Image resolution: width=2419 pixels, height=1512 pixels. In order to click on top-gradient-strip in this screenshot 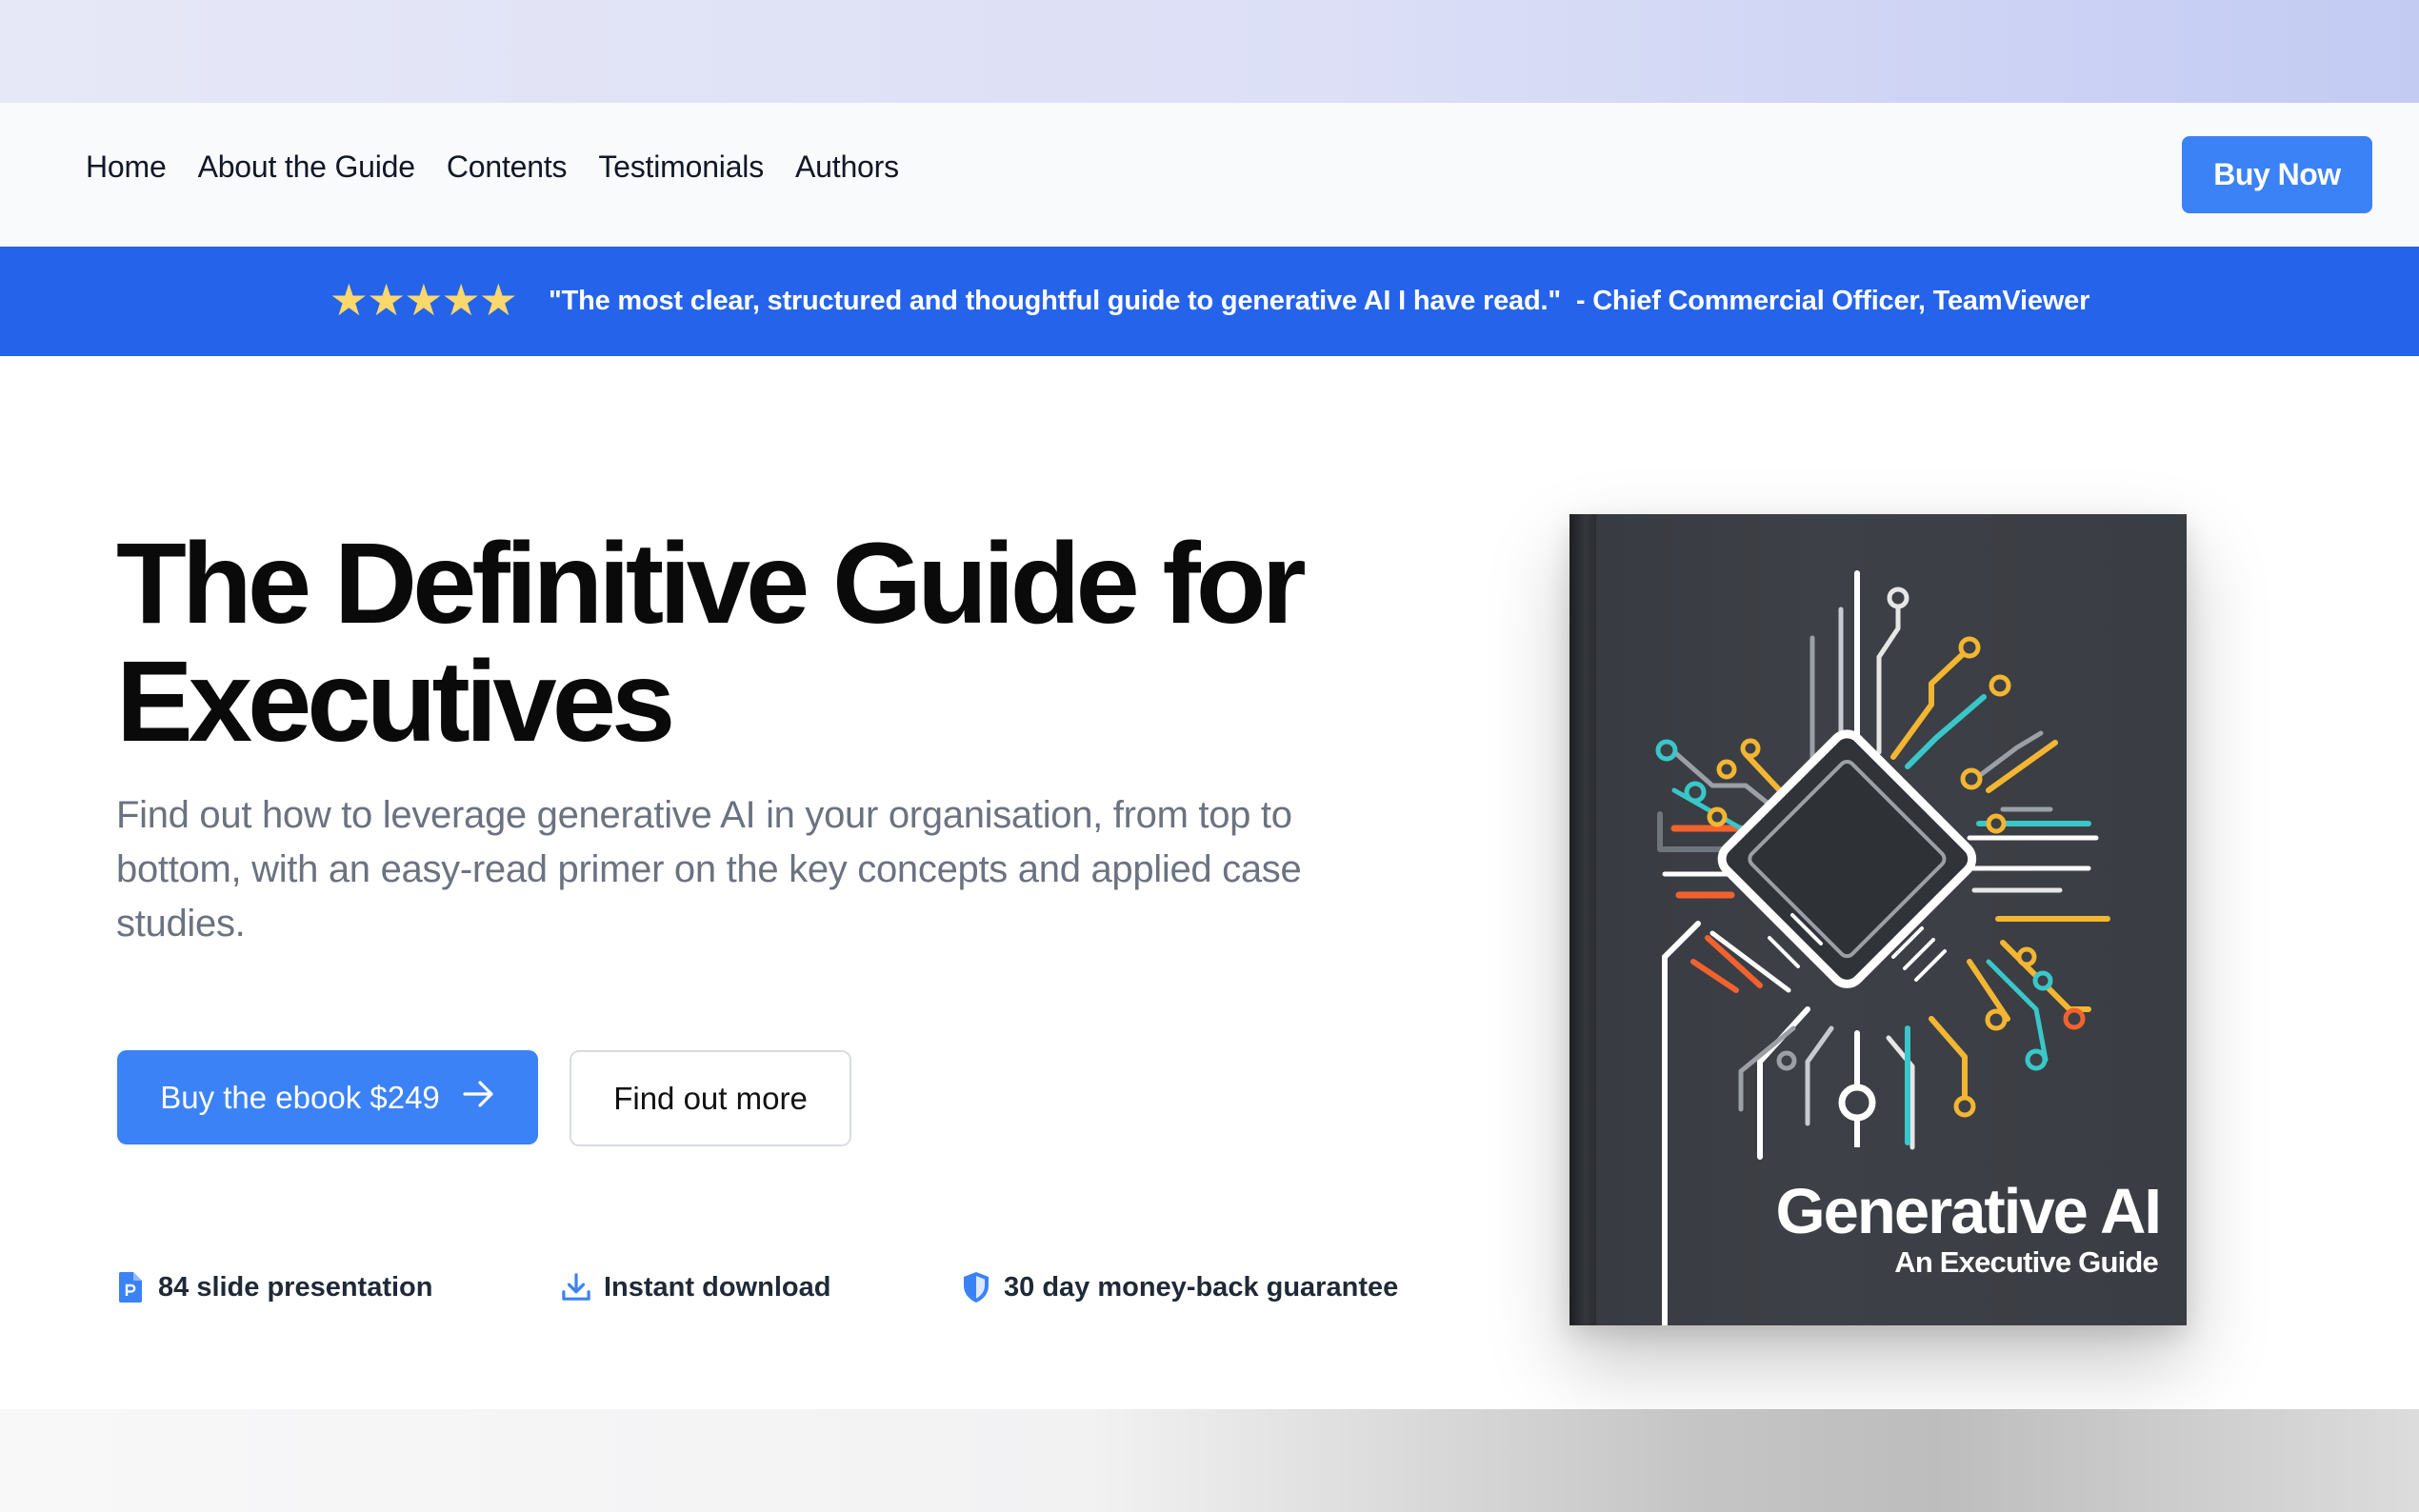, I will do `click(1209, 51)`.